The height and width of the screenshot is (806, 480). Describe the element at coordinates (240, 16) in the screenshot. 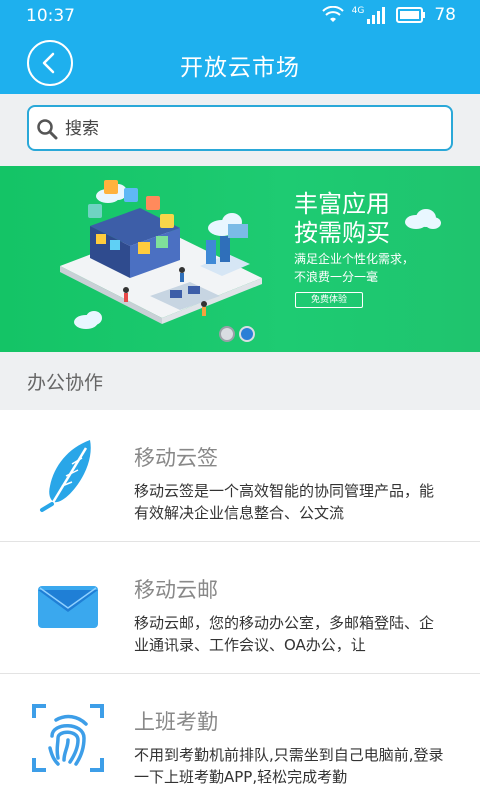

I see `status-bar: 10:37 4G 78` at that location.